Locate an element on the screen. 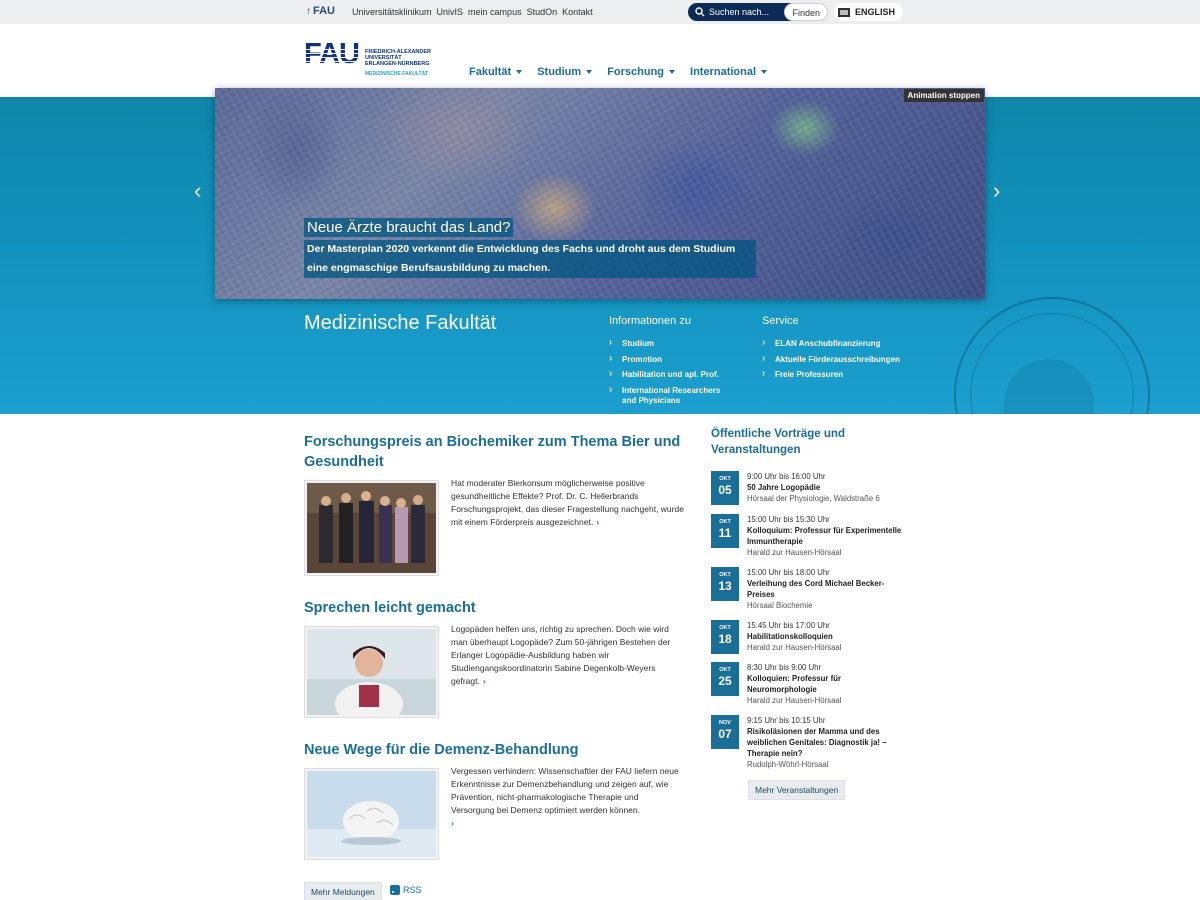  service-heading: Service is located at coordinates (780, 321).